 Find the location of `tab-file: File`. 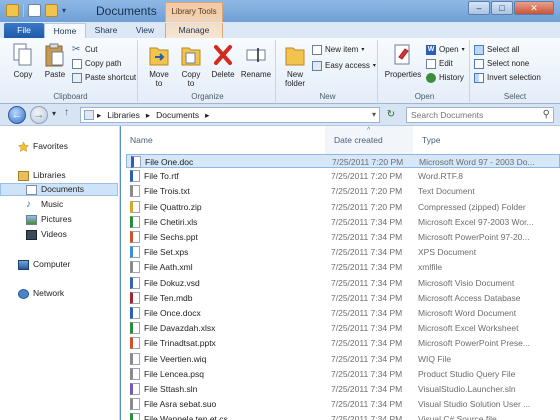

tab-file: File is located at coordinates (24, 30).